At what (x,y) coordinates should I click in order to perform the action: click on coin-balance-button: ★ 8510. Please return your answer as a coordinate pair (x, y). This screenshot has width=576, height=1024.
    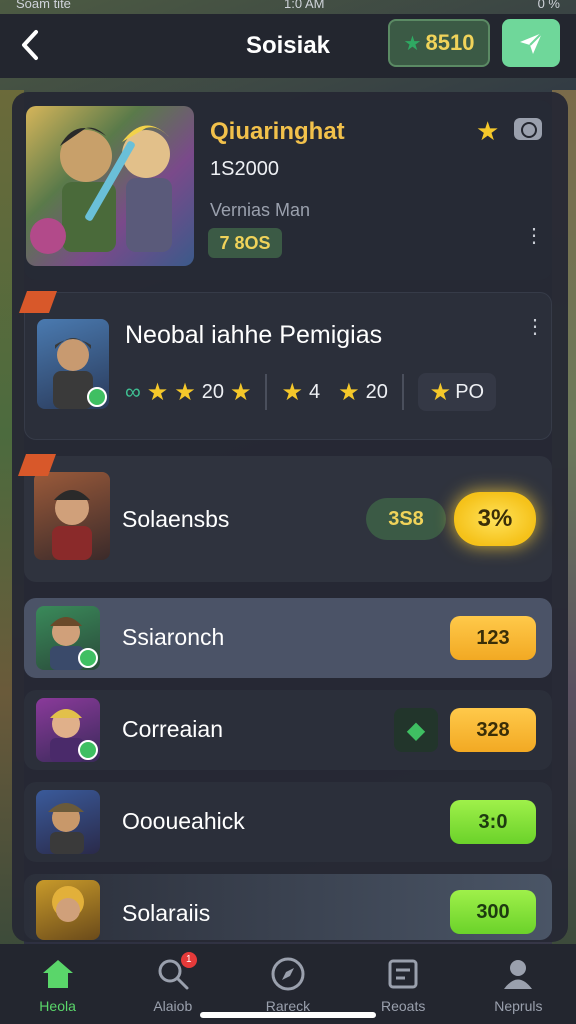
    Looking at the image, I should click on (439, 43).